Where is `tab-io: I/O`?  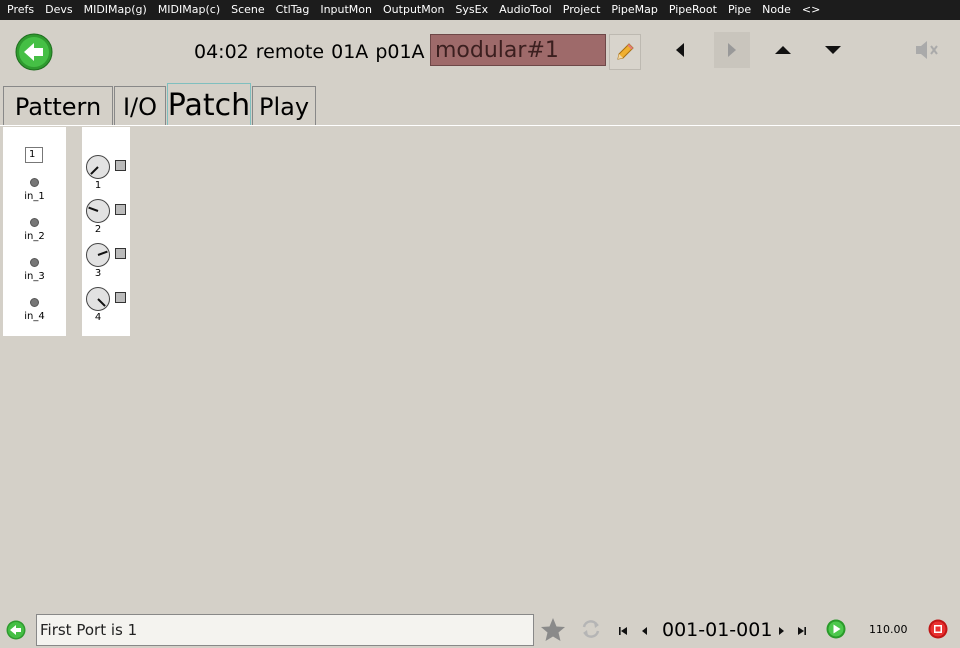
tab-io: I/O is located at coordinates (140, 106).